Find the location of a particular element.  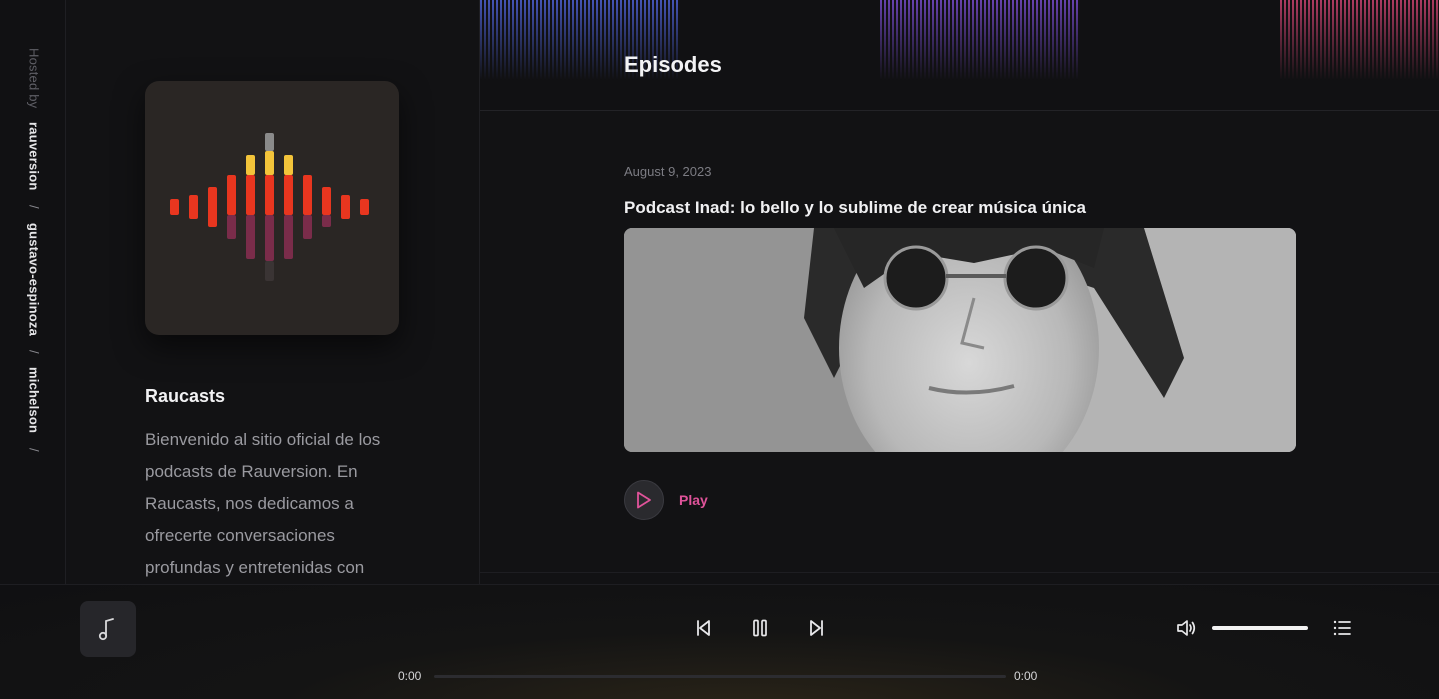

skip-forward-icon is located at coordinates (816, 628).